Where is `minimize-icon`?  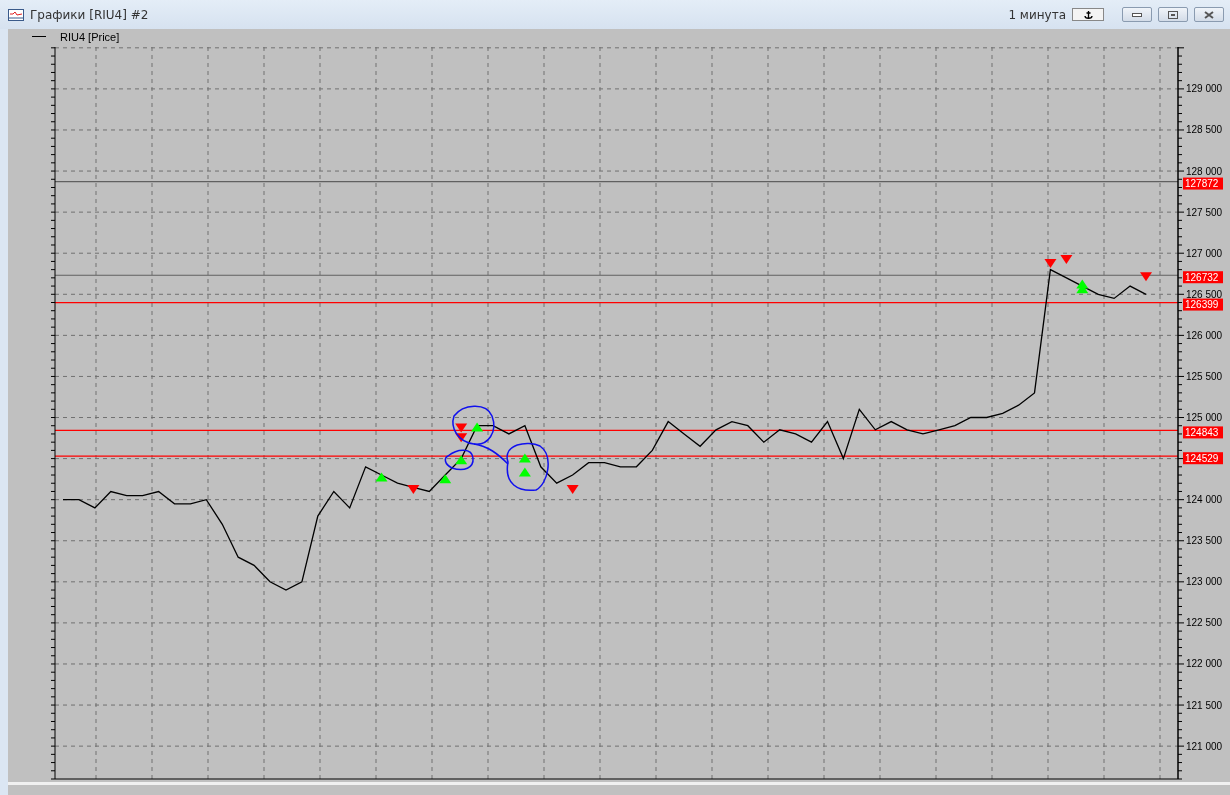 minimize-icon is located at coordinates (1137, 14).